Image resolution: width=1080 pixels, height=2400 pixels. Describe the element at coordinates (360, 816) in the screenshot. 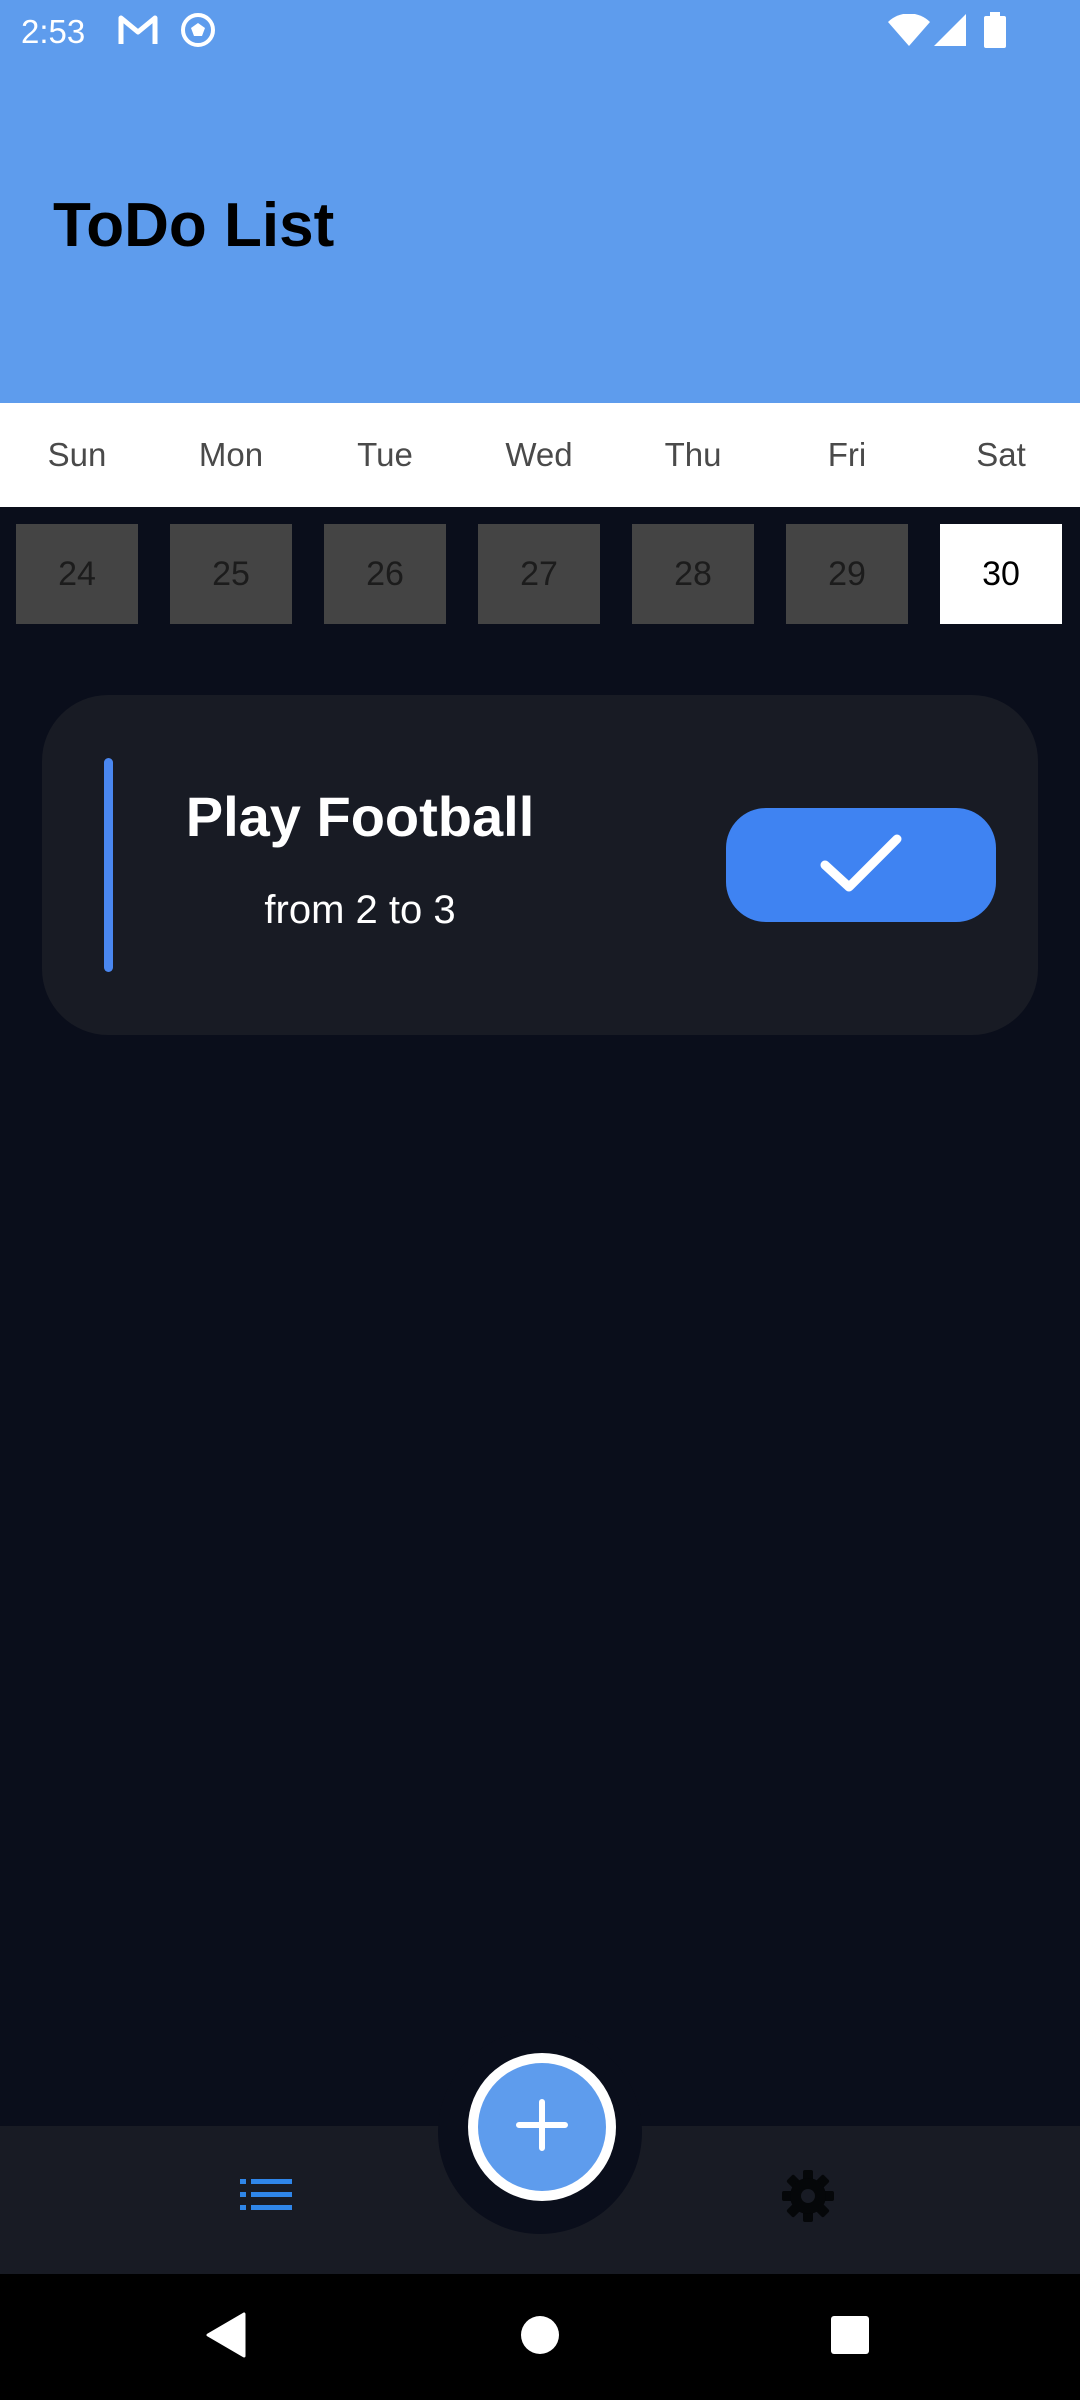

I see `task-title: Play Football` at that location.